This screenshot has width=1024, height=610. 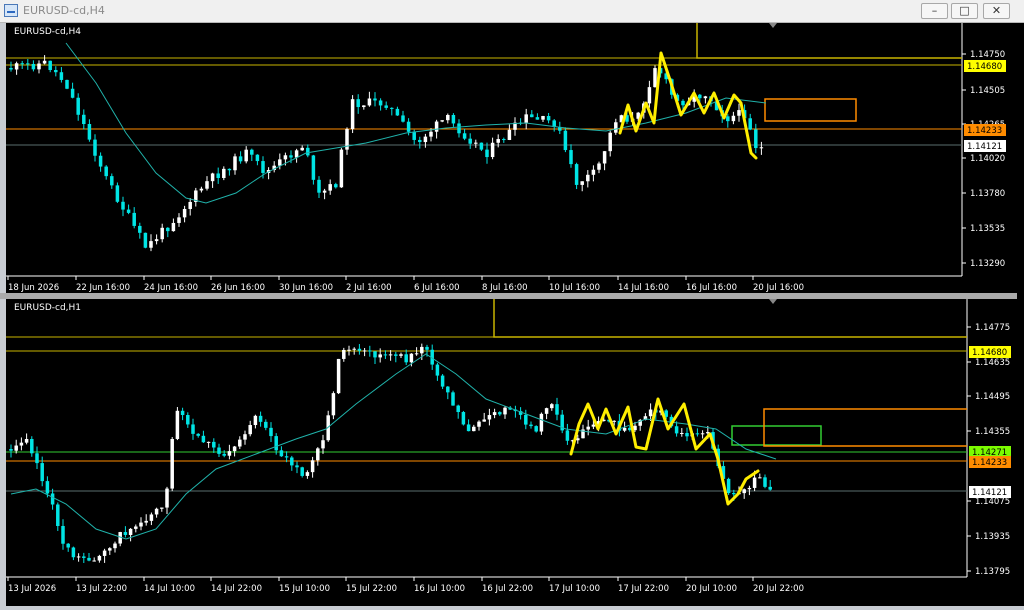 What do you see at coordinates (992, 432) in the screenshot?
I see `price-axis-label: 1.14355` at bounding box center [992, 432].